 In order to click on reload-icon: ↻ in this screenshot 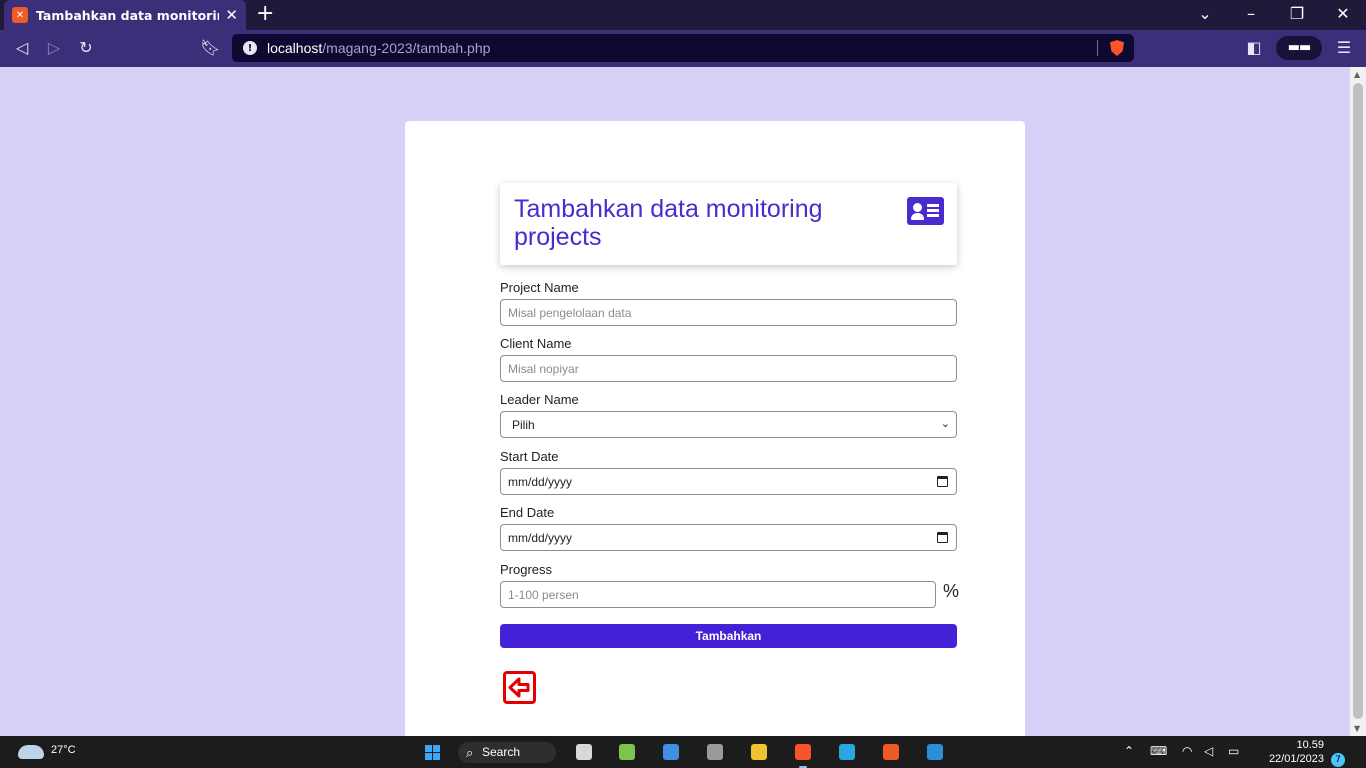, I will do `click(86, 48)`.